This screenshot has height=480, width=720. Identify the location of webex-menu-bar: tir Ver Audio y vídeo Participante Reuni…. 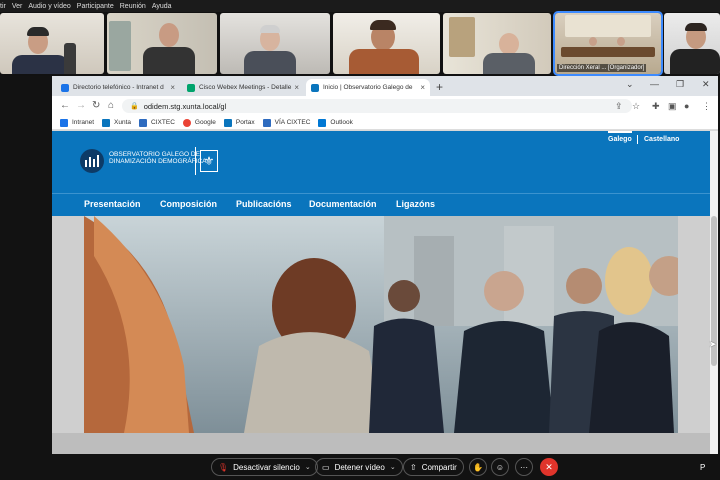
(360, 6).